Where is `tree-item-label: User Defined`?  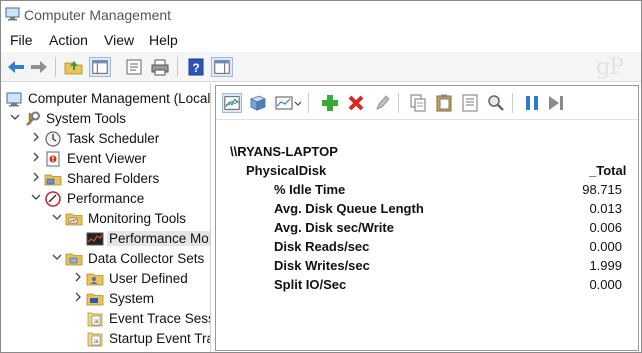
tree-item-label: User Defined is located at coordinates (148, 278).